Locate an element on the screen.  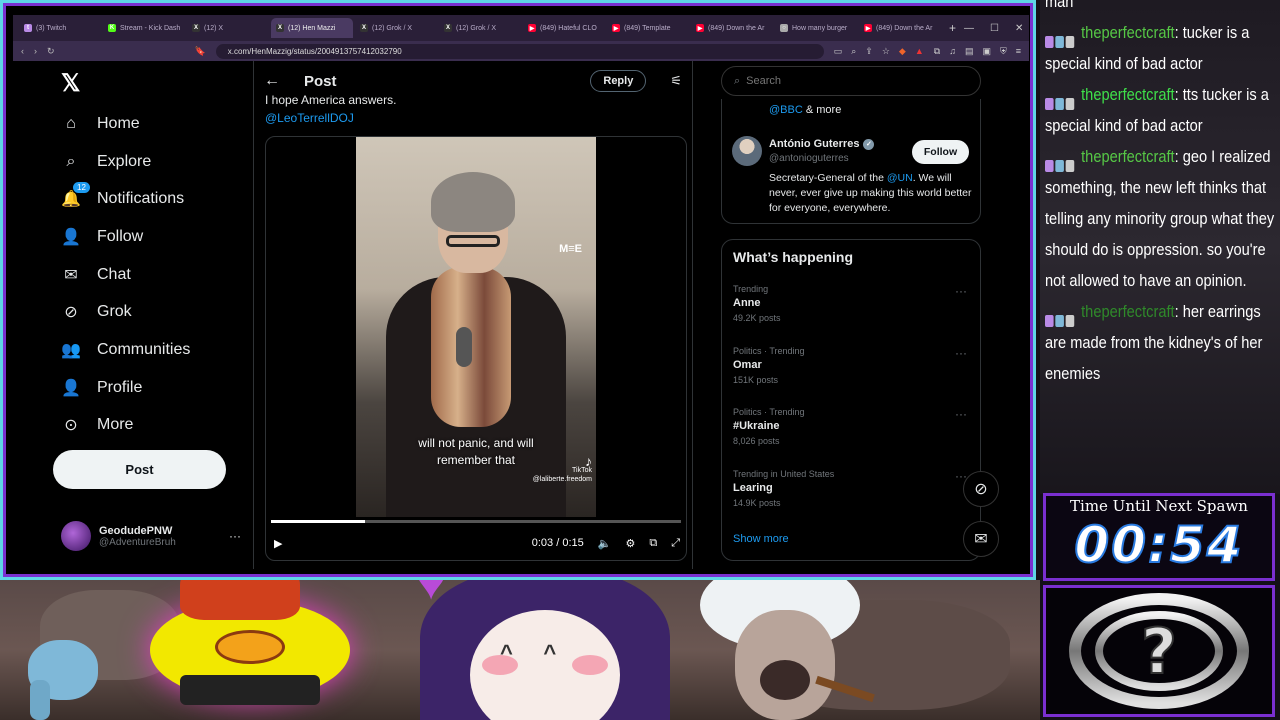
chat-message: man is located at coordinates (1161, 8).